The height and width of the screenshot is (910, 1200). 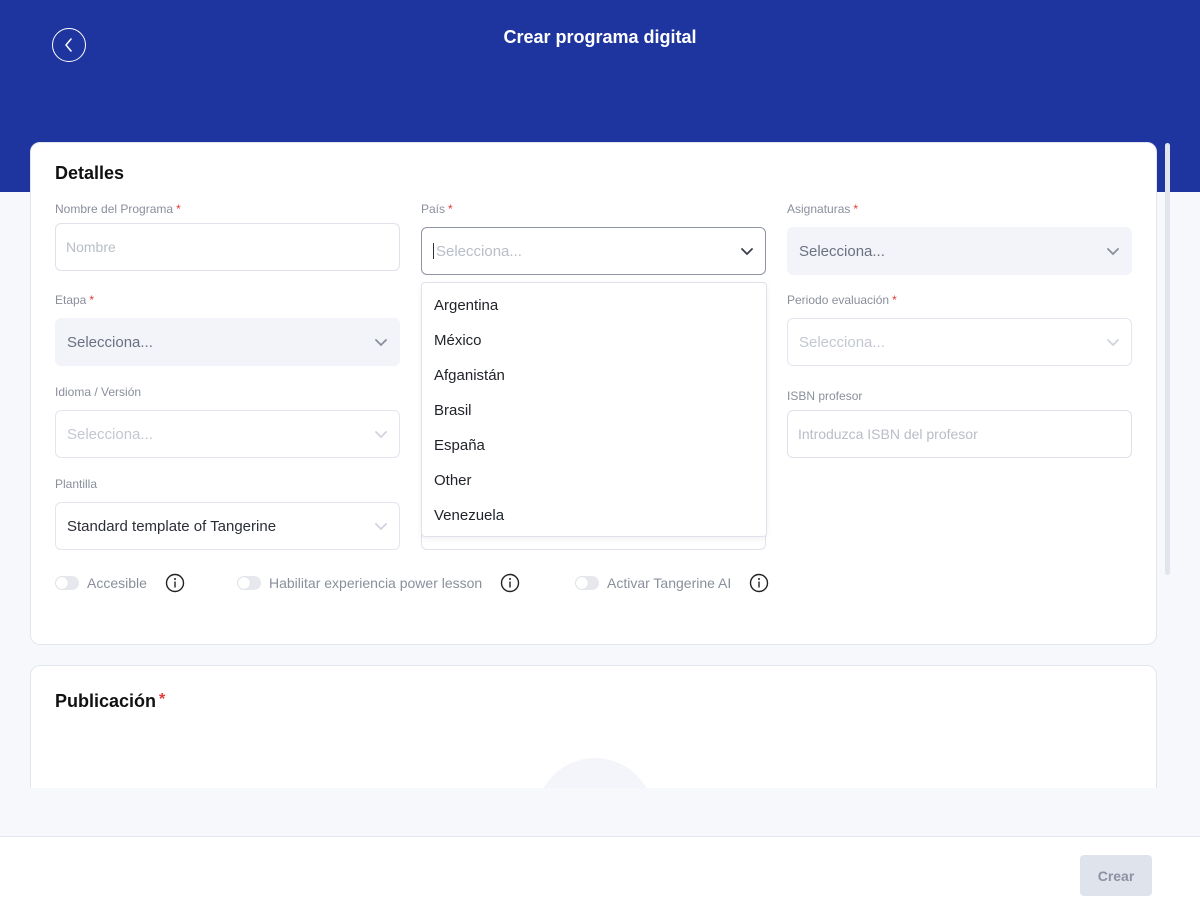 I want to click on etapa-label: Etapa *, so click(x=75, y=300).